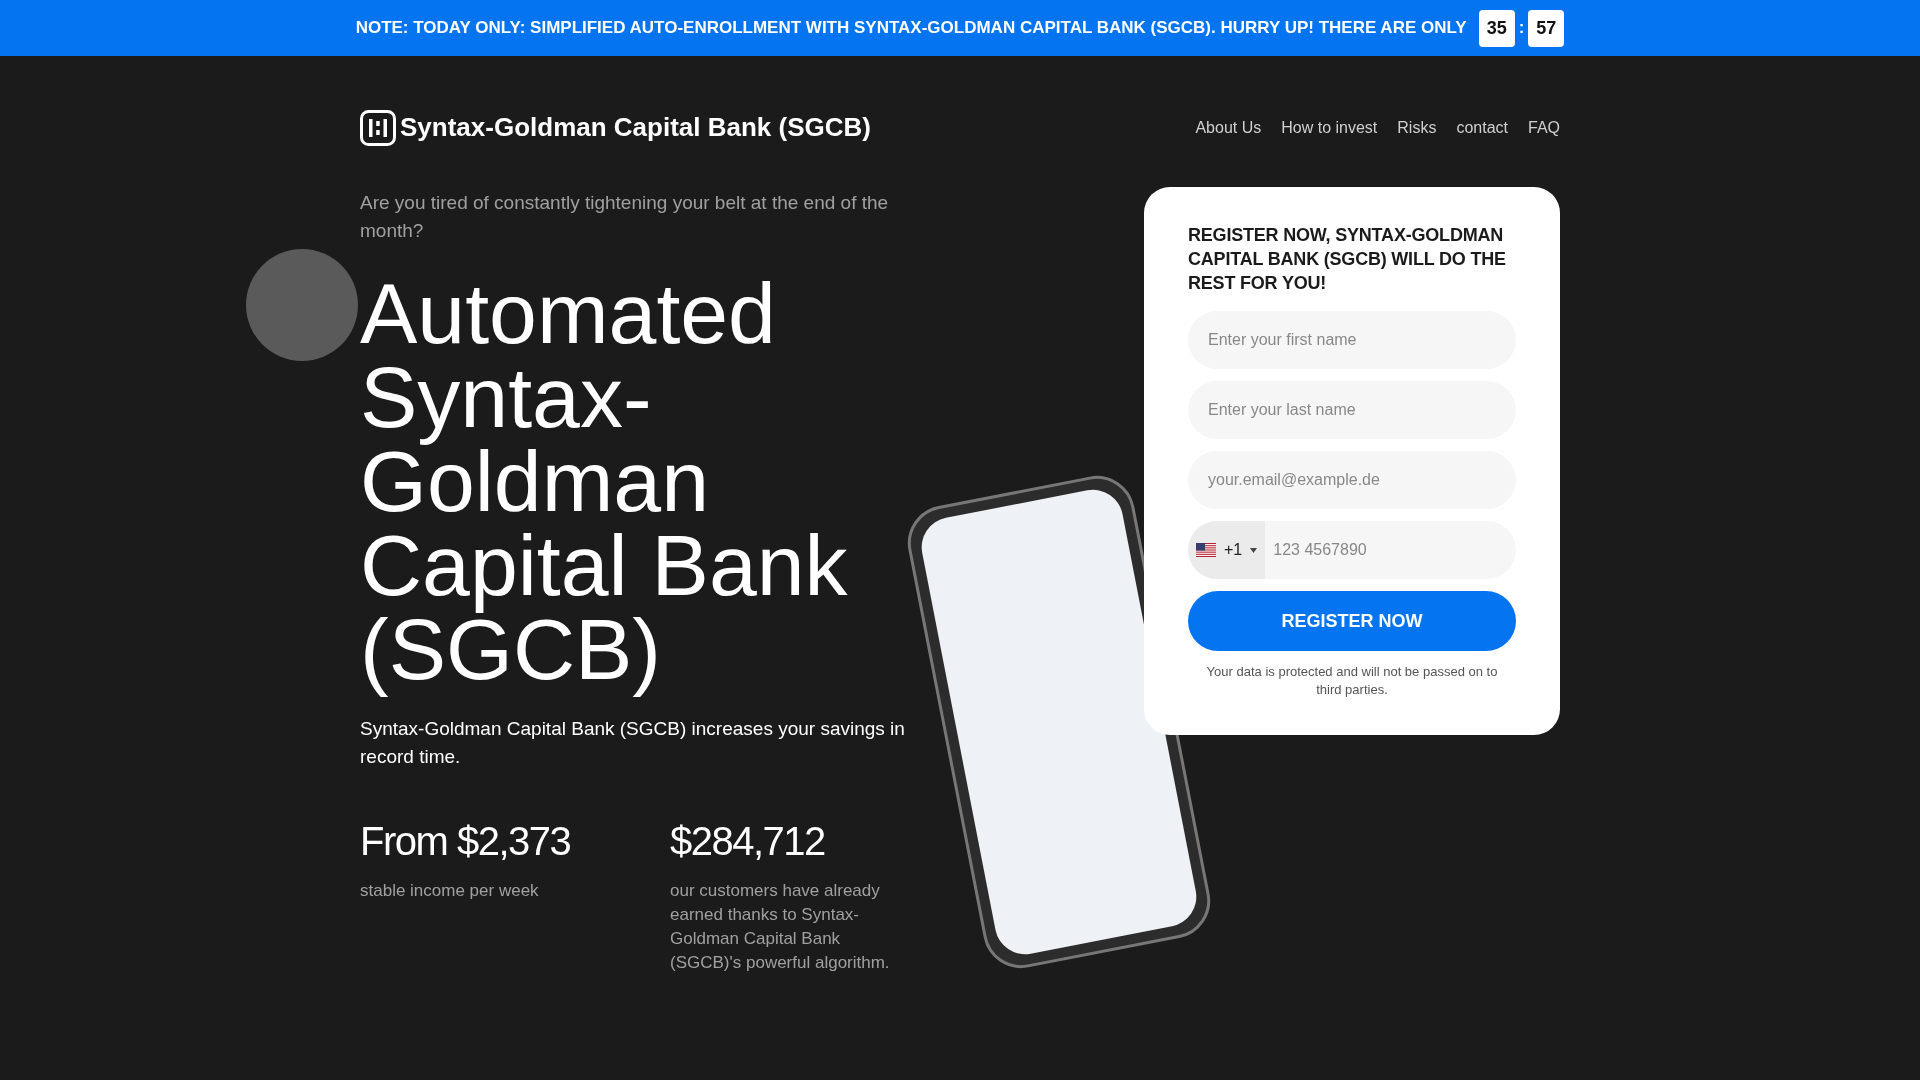  I want to click on stat-value: From $2,373, so click(466, 841).